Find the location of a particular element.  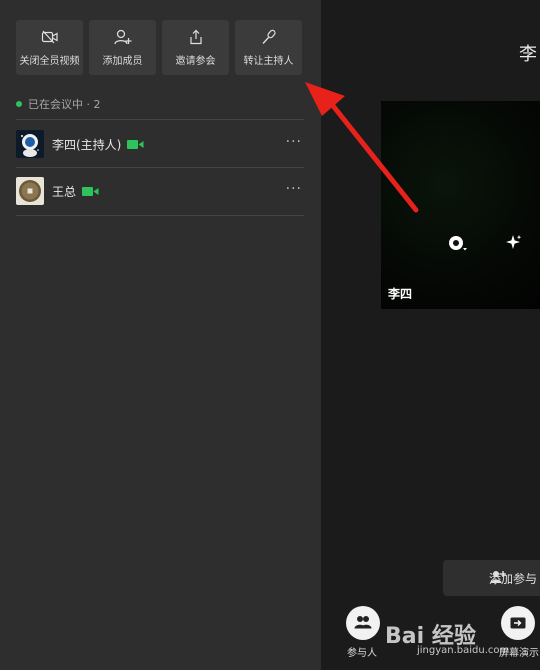

share-icon is located at coordinates (196, 37).